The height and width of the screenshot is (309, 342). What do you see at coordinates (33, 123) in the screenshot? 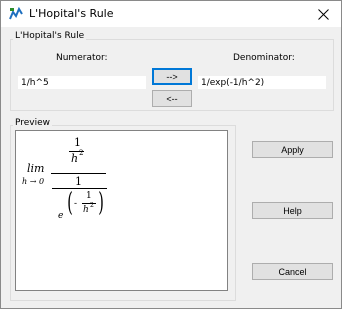
I see `preview-group-label: Preview` at bounding box center [33, 123].